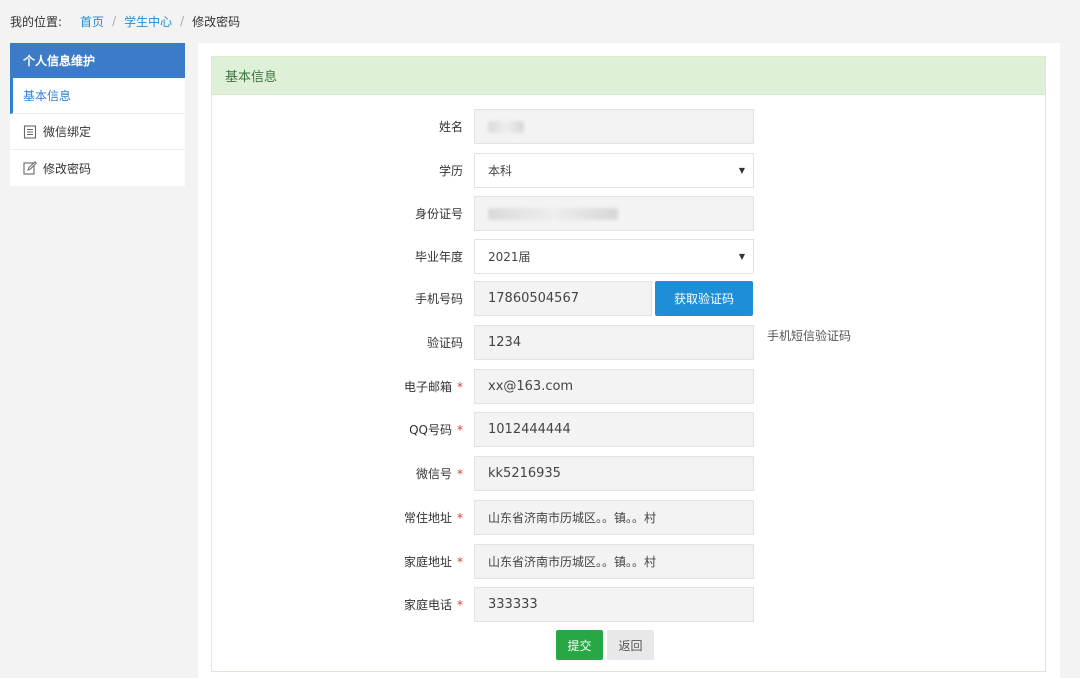 The image size is (1080, 678). Describe the element at coordinates (572, 562) in the screenshot. I see `home-address-value: 山东省济南市历城区。。镇。。村` at that location.